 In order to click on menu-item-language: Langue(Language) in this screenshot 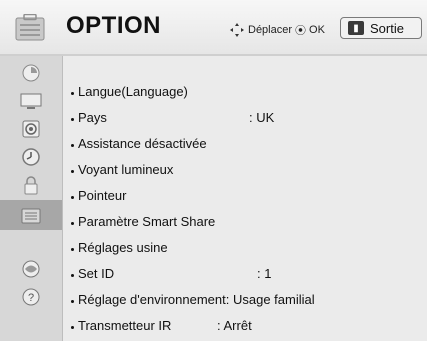, I will do `click(129, 91)`.